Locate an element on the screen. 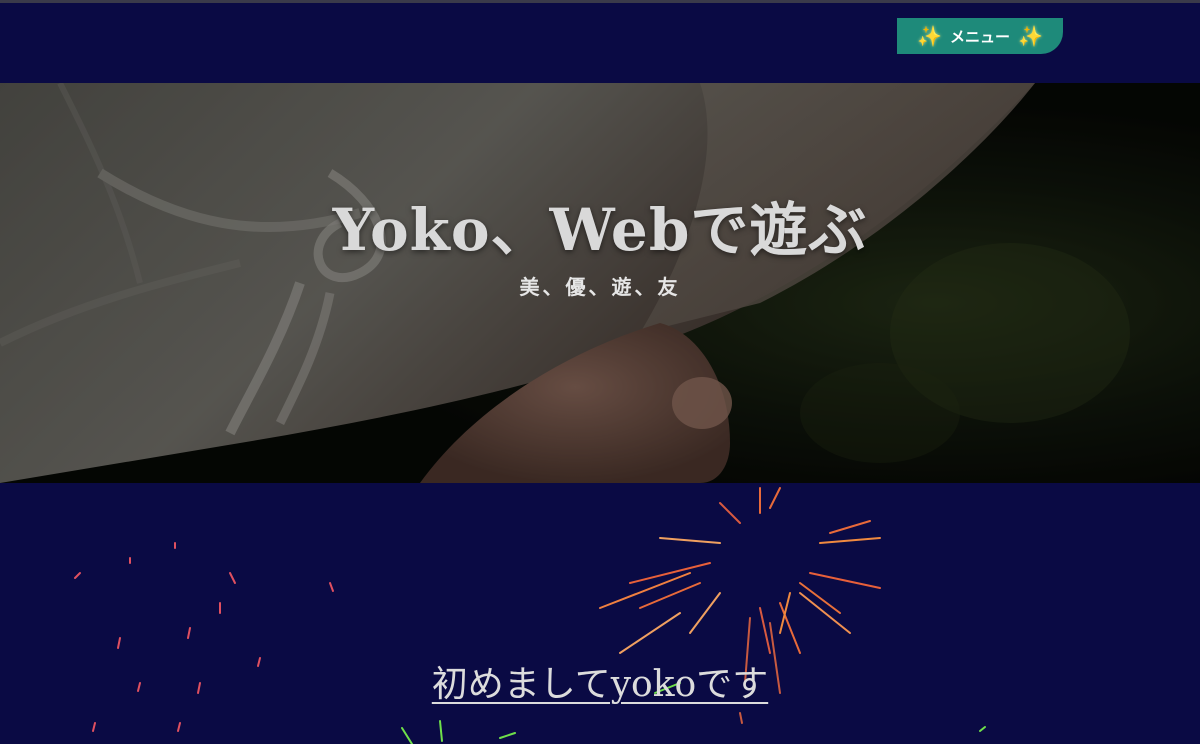  site-tagline: 美、優、遊、友 is located at coordinates (600, 287).